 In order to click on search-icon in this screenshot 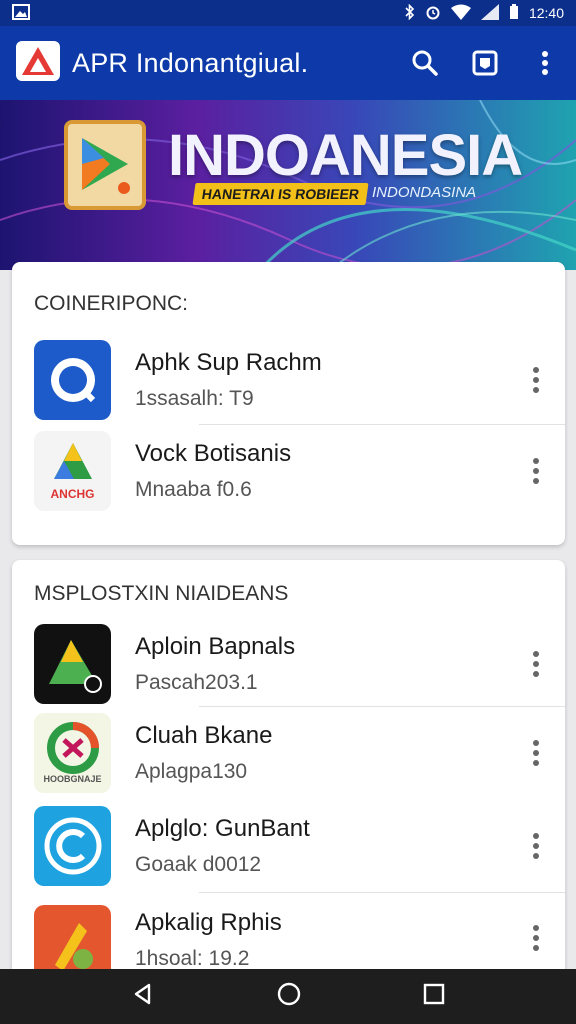, I will do `click(425, 63)`.